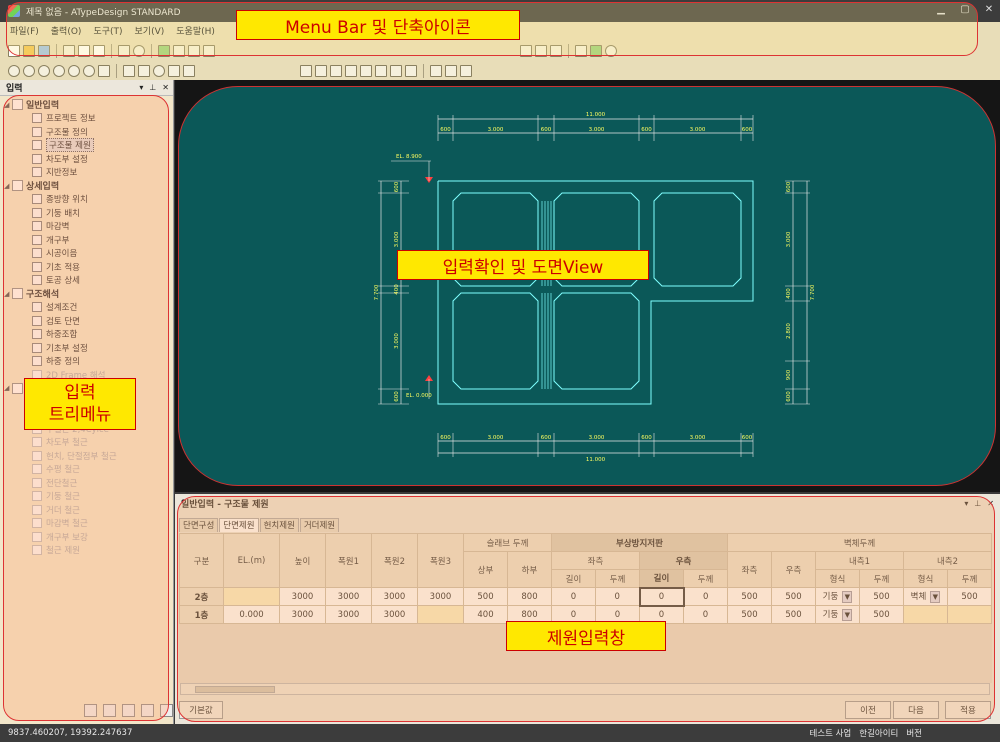 The height and width of the screenshot is (742, 1000). What do you see at coordinates (440, 614) in the screenshot?
I see `width3-field` at bounding box center [440, 614].